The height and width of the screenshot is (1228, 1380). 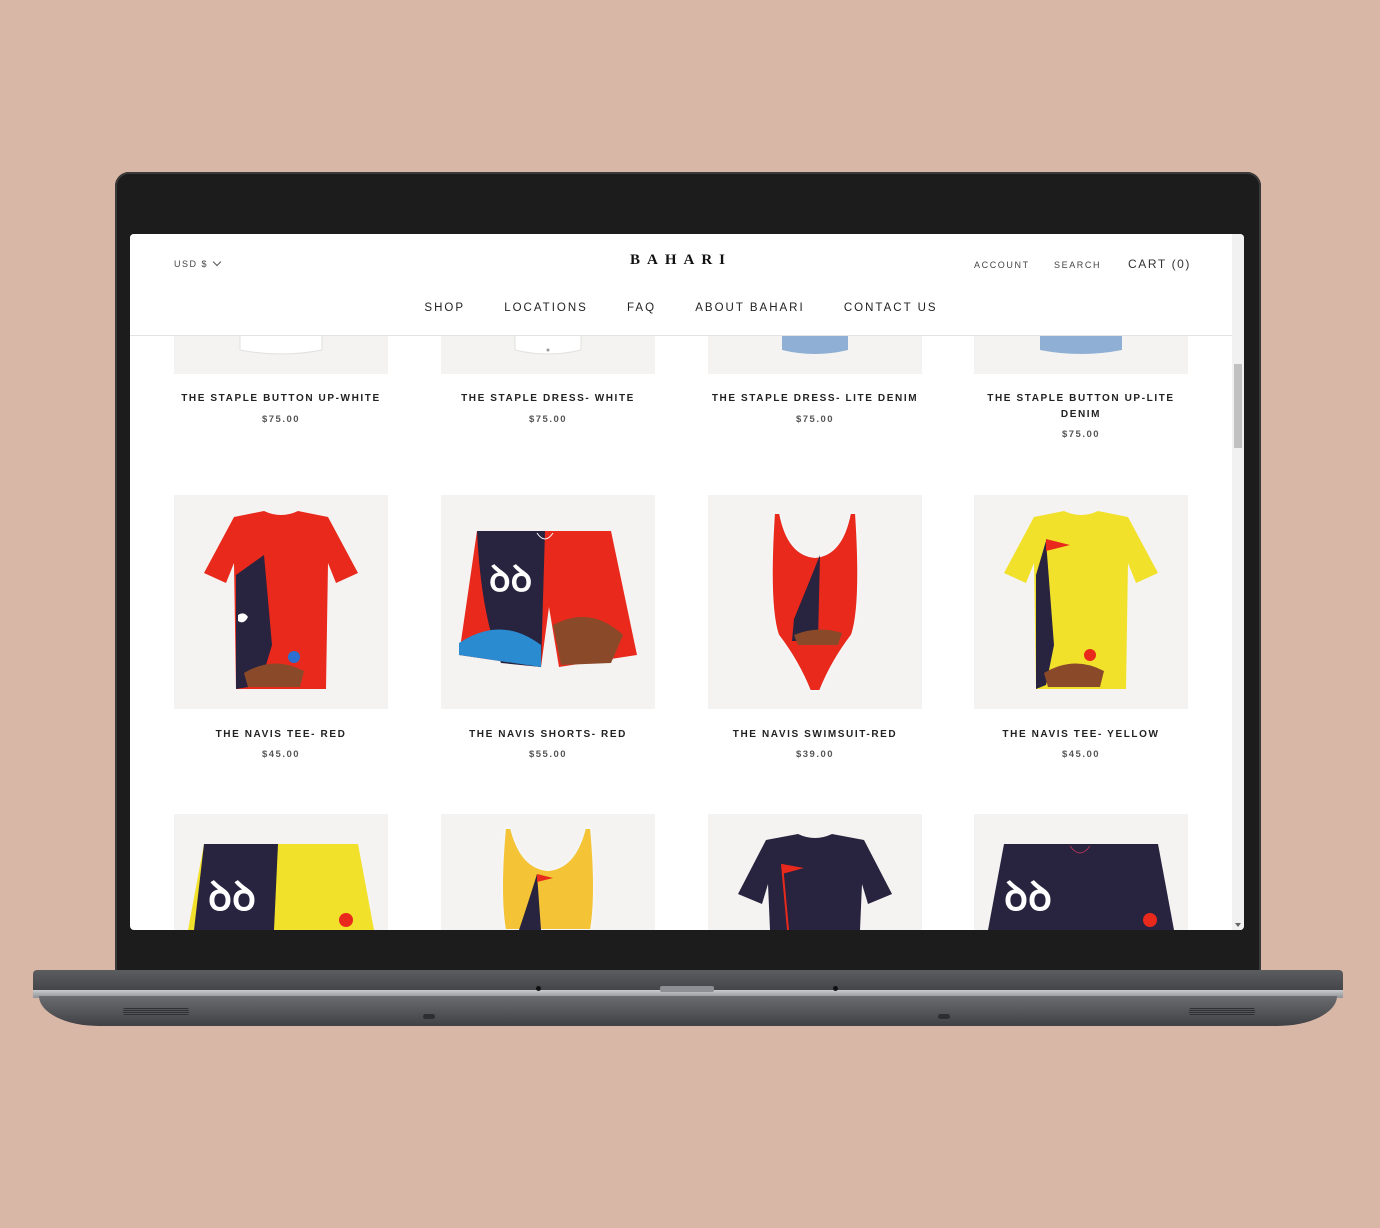 I want to click on navis-shorts-navy-image: ꝺꝺ, so click(x=1081, y=887).